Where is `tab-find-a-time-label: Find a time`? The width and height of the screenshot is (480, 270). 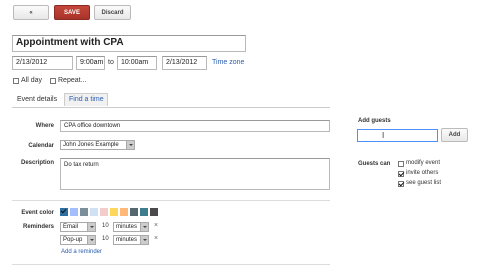
tab-find-a-time-label: Find a time is located at coordinates (86, 99).